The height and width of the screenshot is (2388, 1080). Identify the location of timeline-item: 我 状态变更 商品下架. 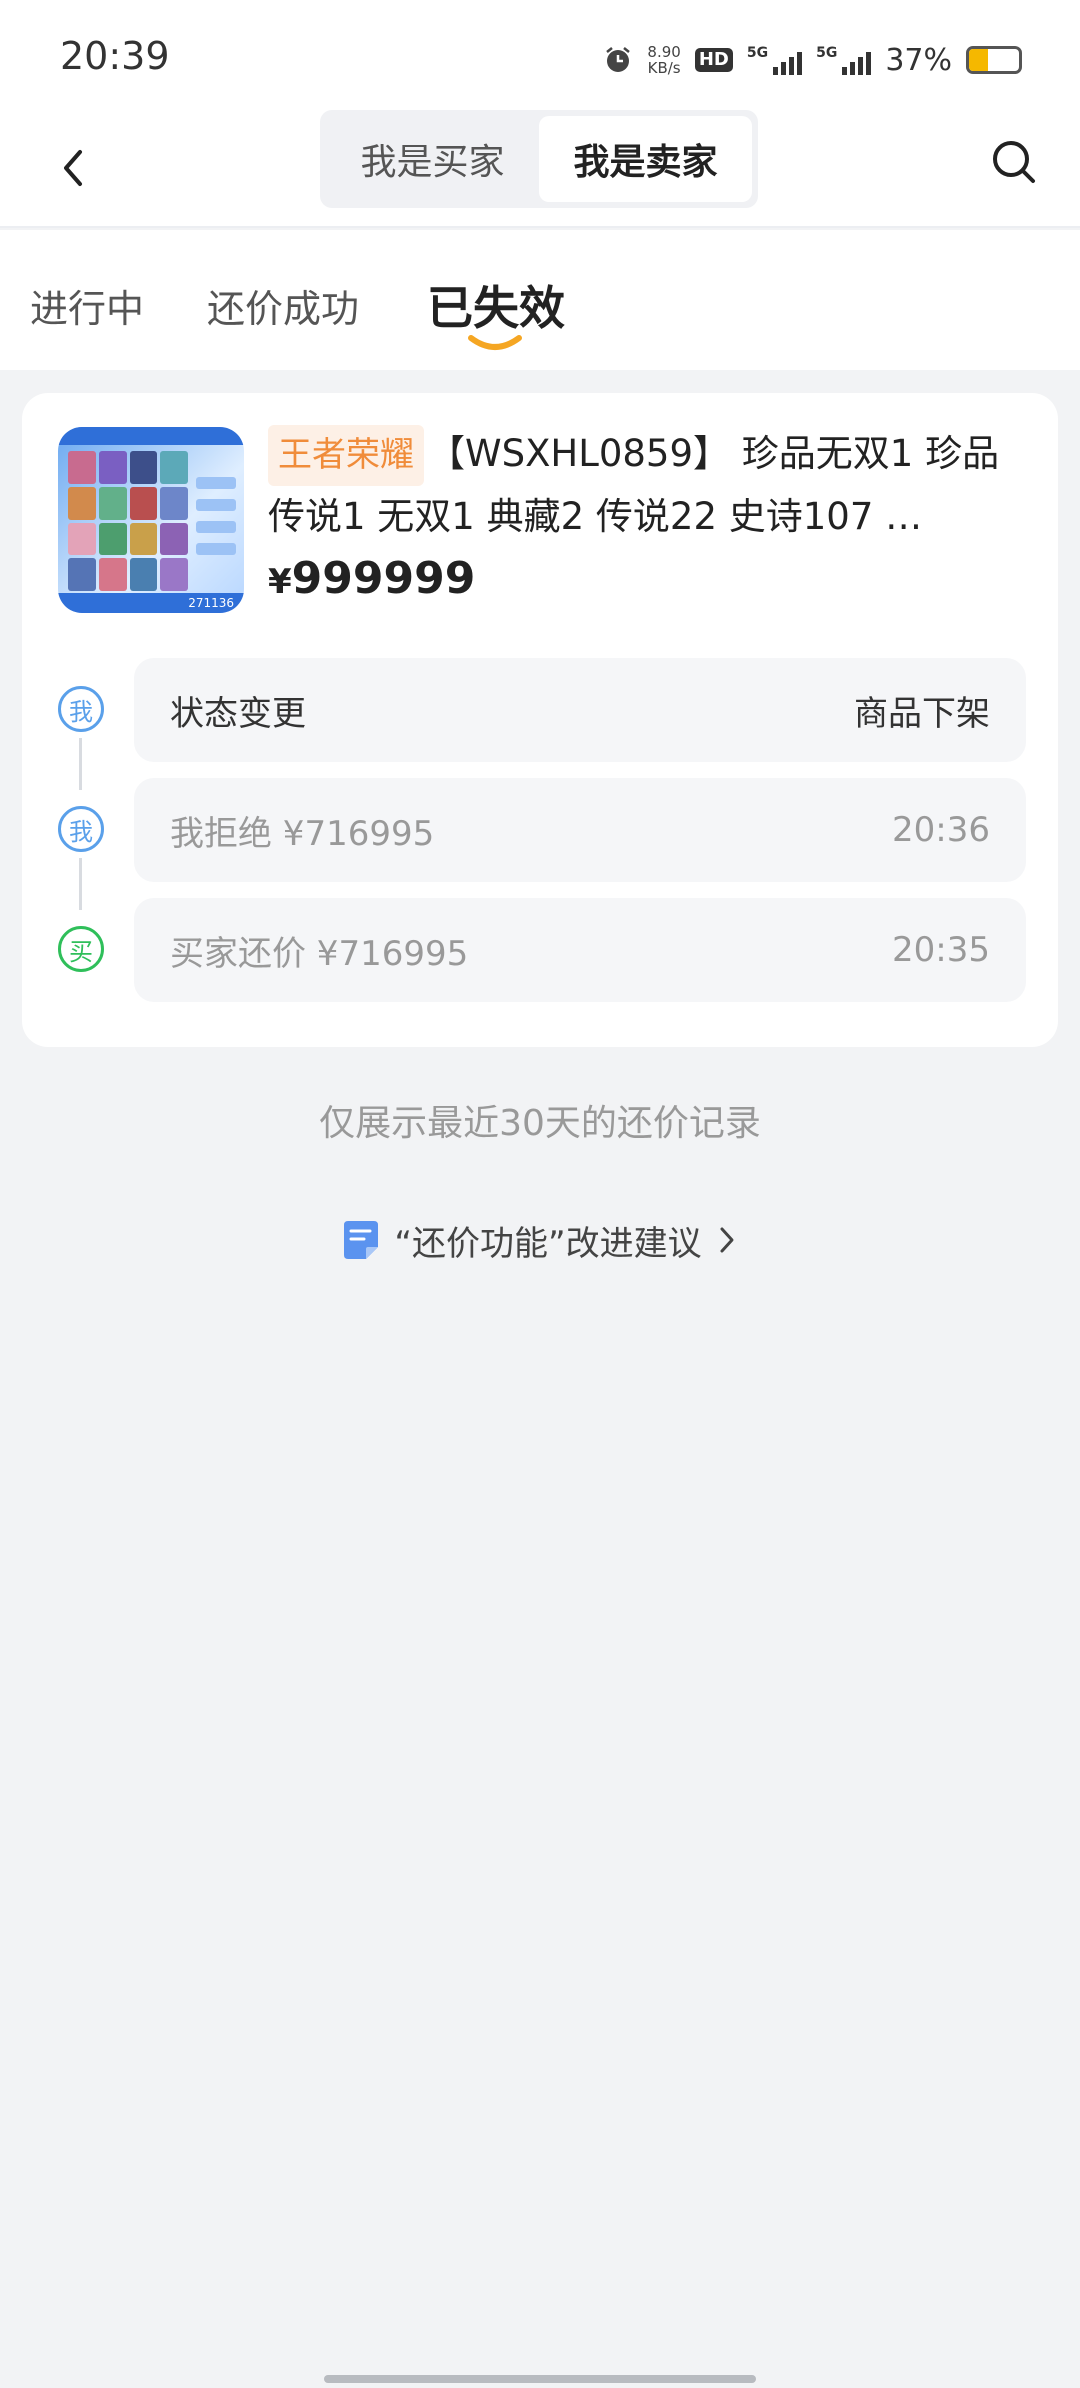
(540, 710).